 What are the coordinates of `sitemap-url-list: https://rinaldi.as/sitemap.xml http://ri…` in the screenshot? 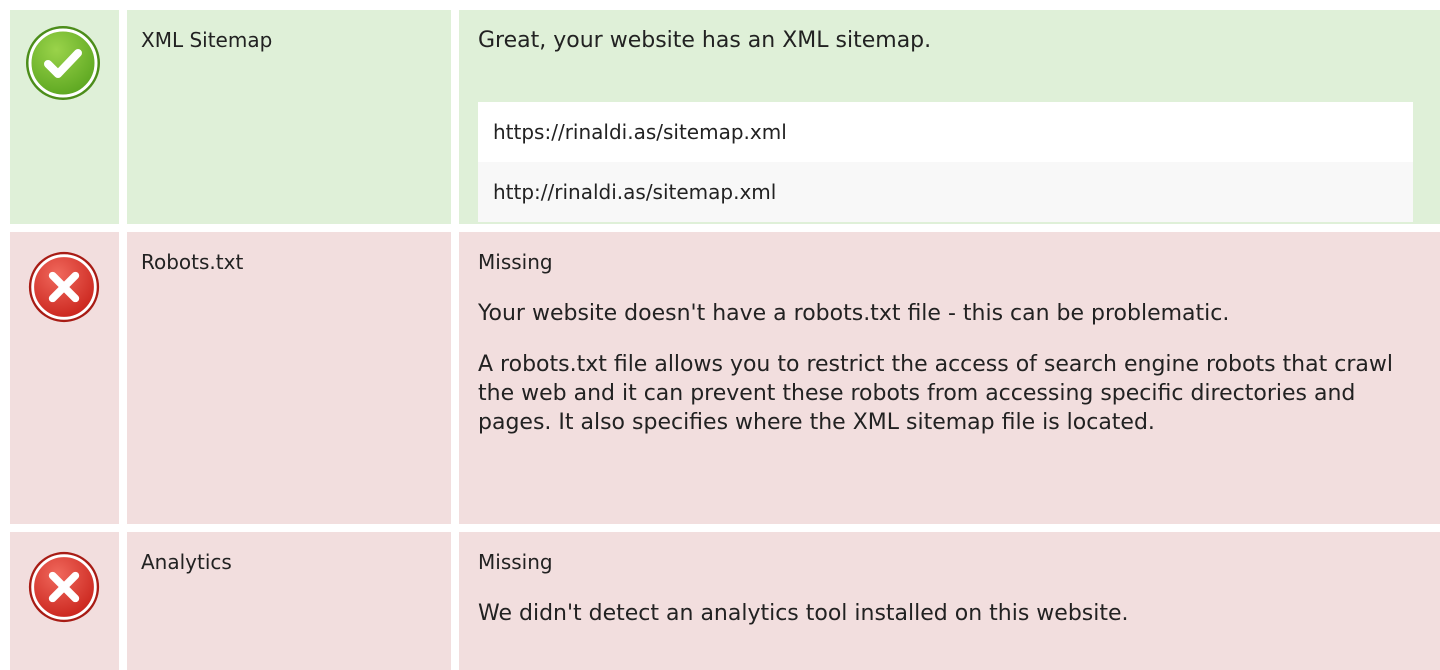 It's located at (945, 162).